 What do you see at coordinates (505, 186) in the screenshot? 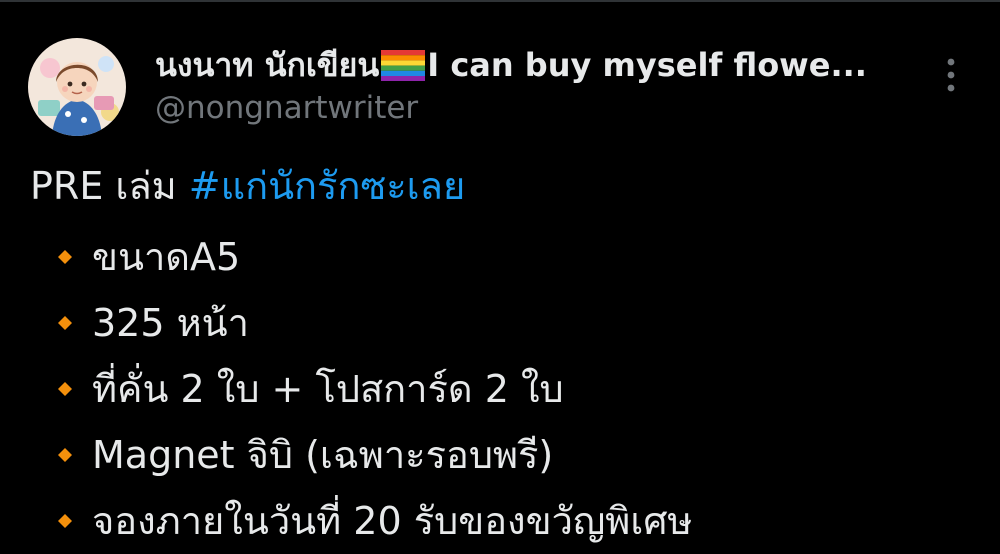
I see `tweet-intro-line: PRE เล่ม #แก่นักรักซะเลย` at bounding box center [505, 186].